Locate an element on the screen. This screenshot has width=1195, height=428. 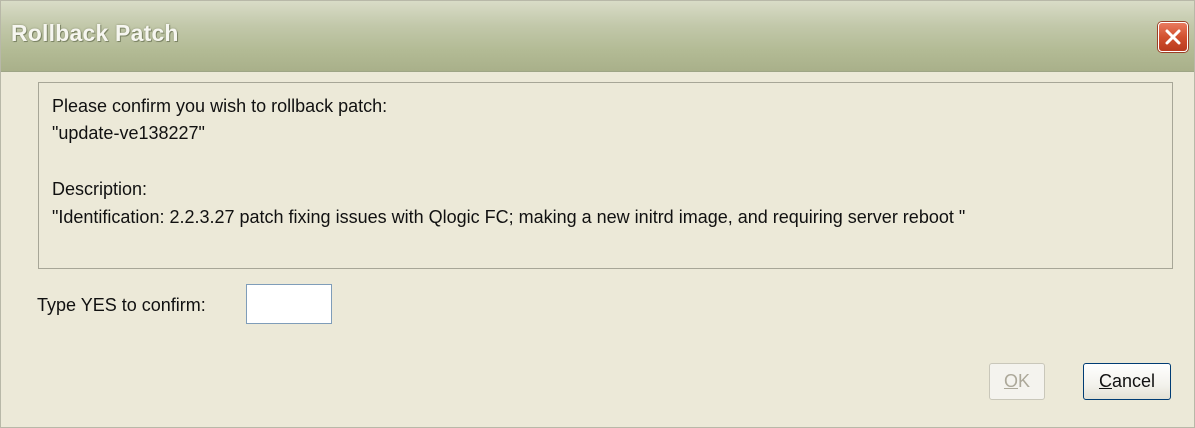
window-title: Rollback Patch is located at coordinates (95, 33).